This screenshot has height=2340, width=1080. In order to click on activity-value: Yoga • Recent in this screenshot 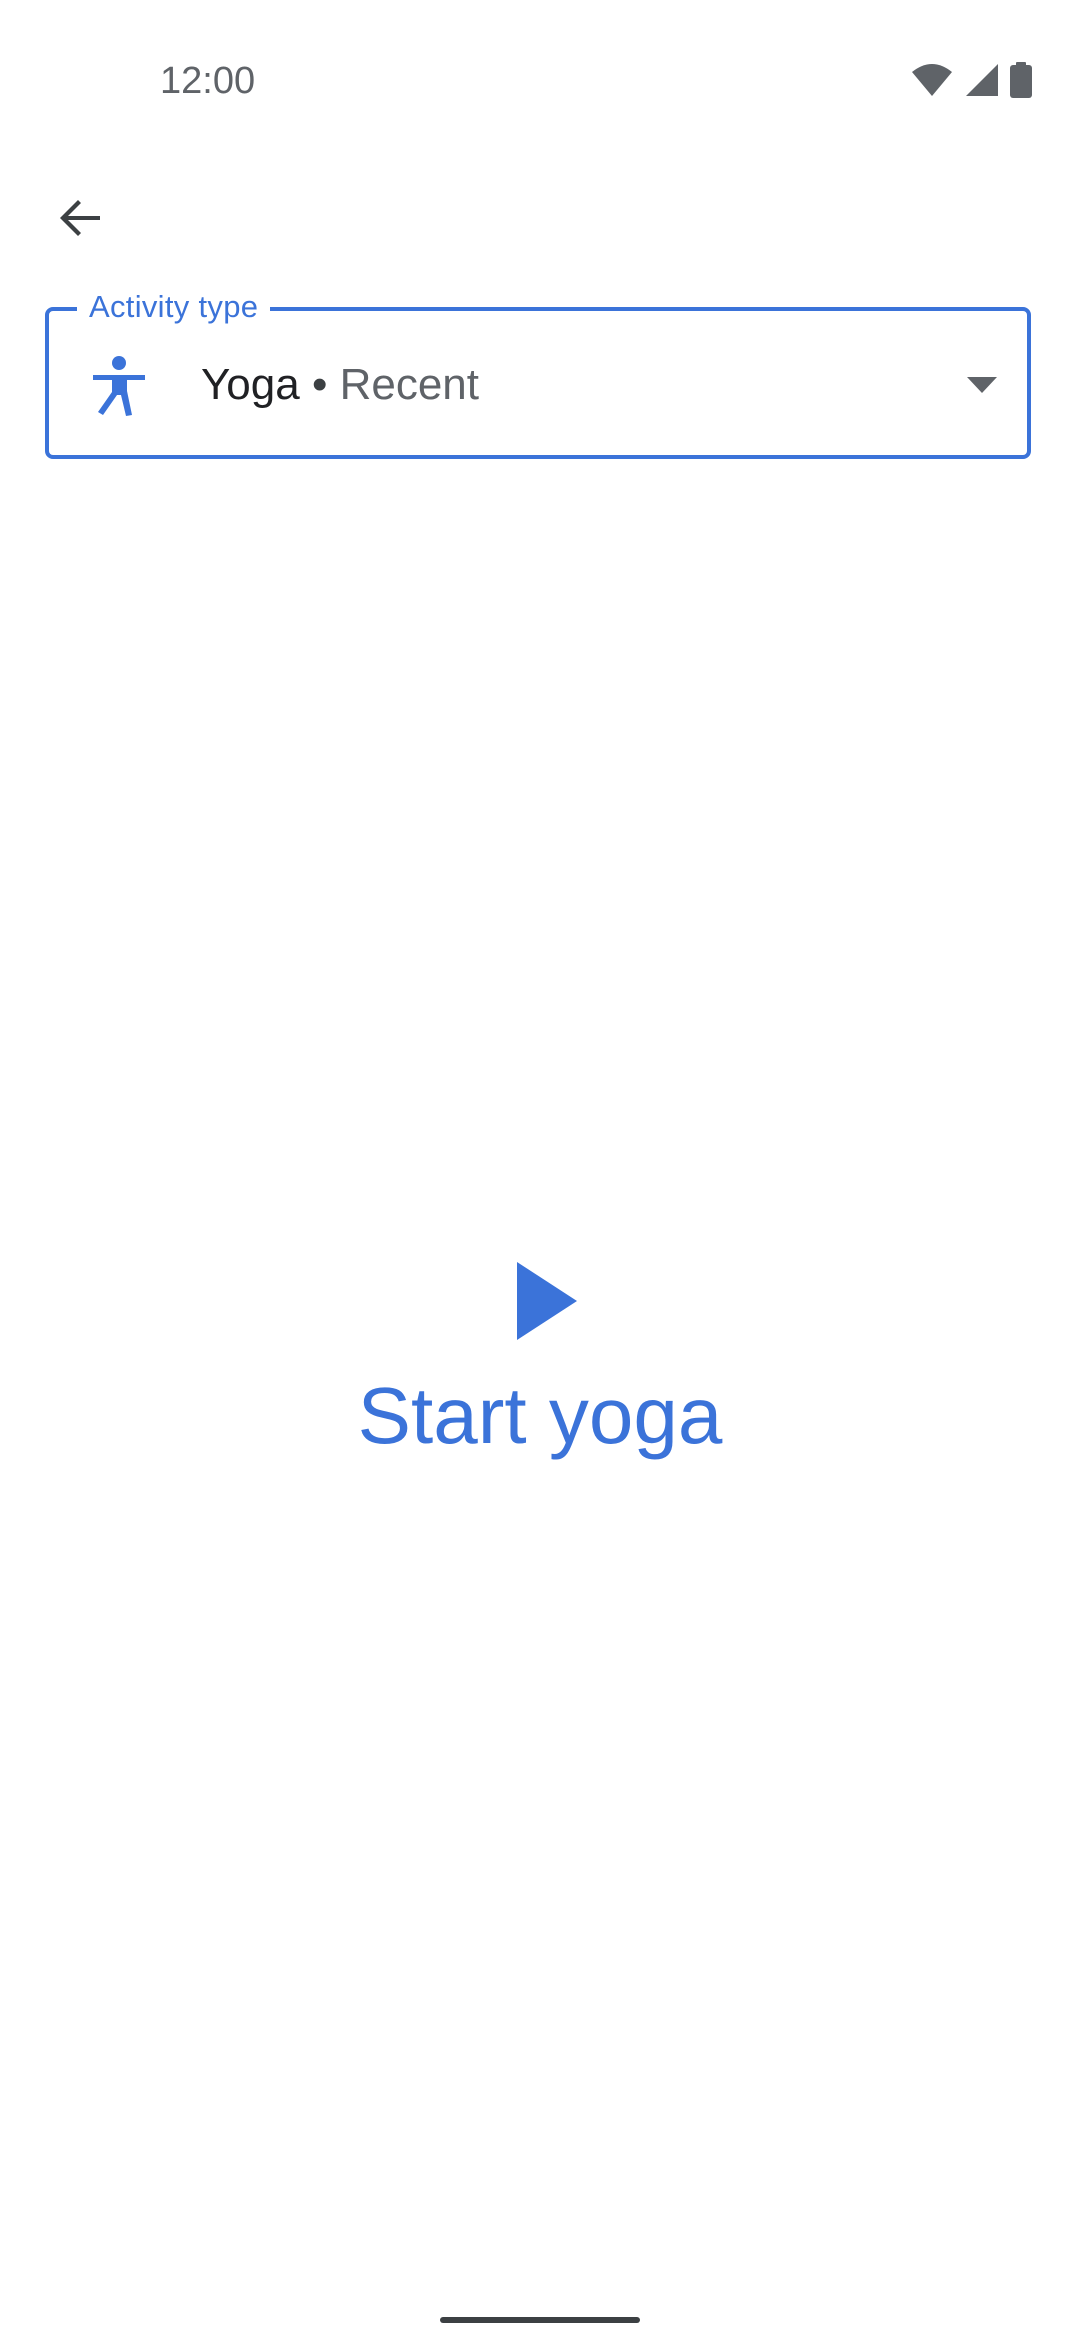, I will do `click(340, 385)`.